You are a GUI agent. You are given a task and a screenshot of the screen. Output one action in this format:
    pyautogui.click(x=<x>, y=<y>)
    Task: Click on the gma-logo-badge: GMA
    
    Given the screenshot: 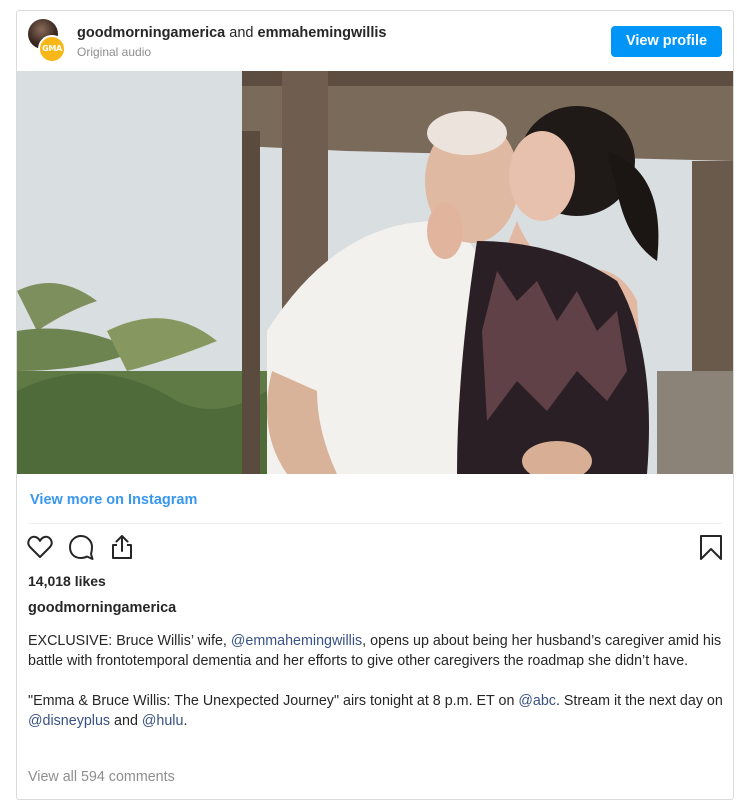 What is the action you would take?
    pyautogui.click(x=52, y=49)
    